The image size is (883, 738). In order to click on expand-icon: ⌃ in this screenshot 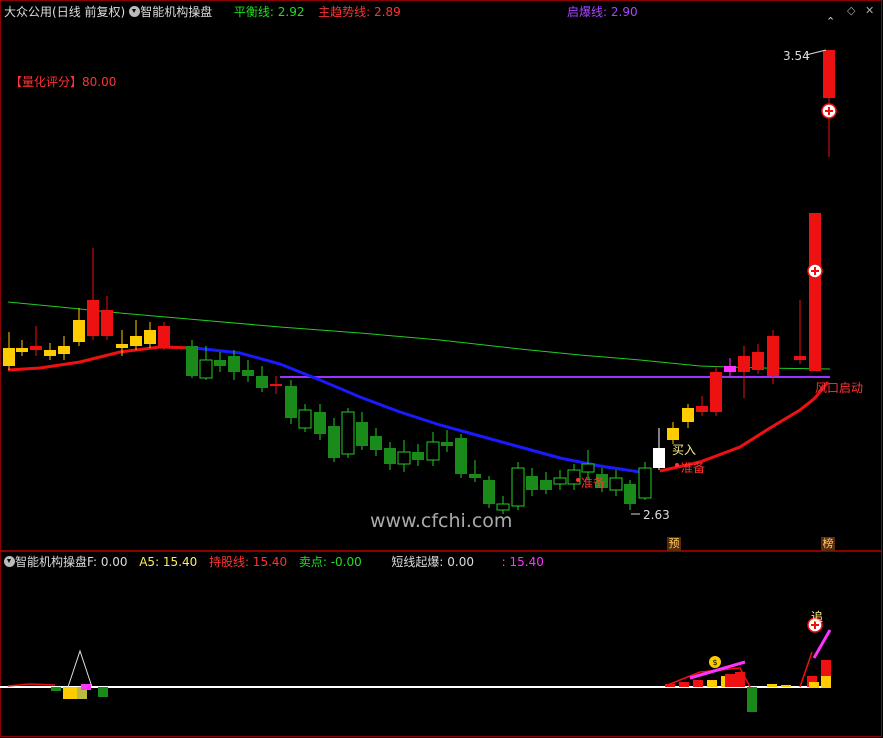, I will do `click(830, 21)`.